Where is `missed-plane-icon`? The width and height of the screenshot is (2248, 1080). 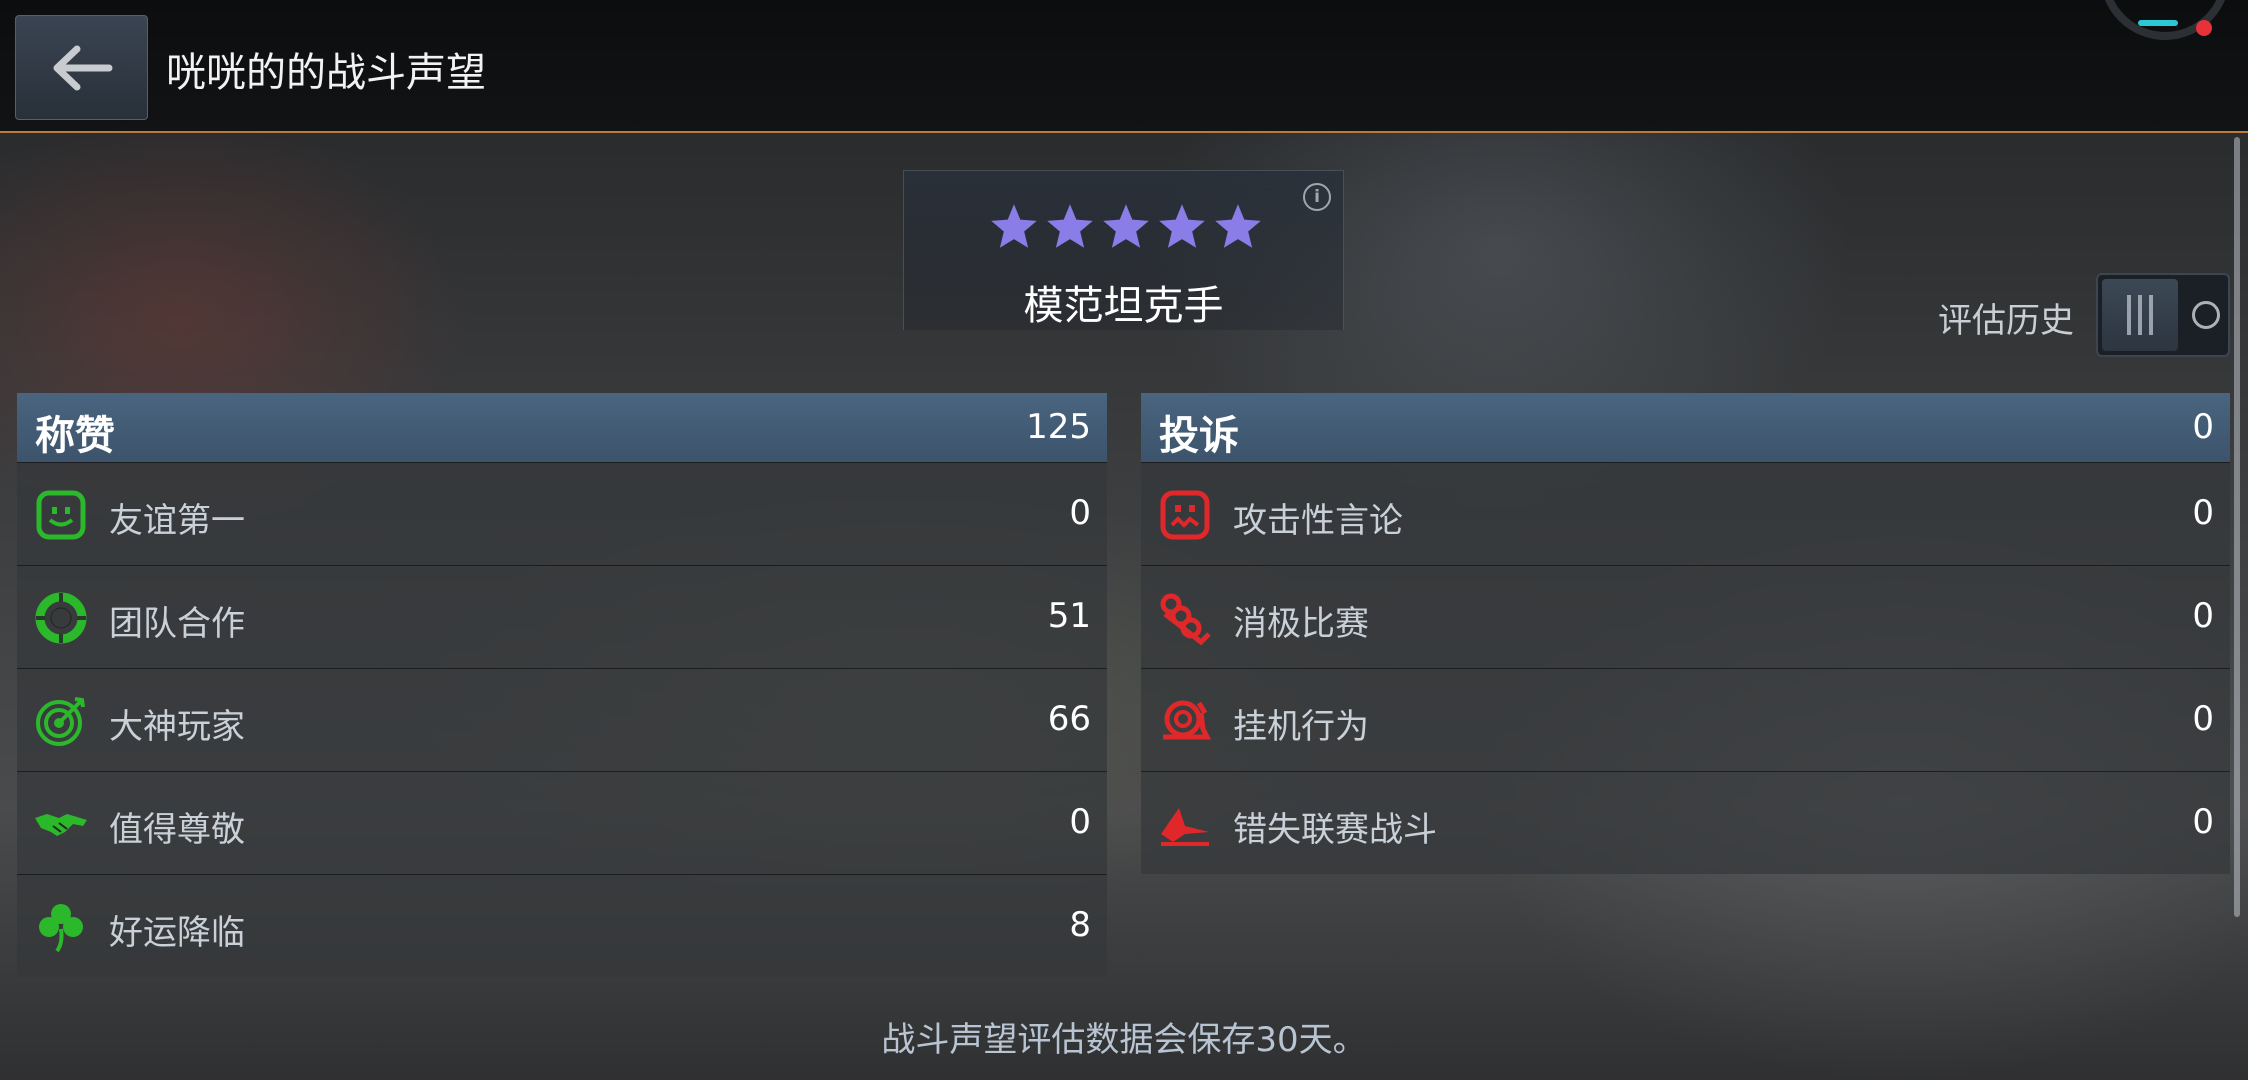 missed-plane-icon is located at coordinates (1185, 827).